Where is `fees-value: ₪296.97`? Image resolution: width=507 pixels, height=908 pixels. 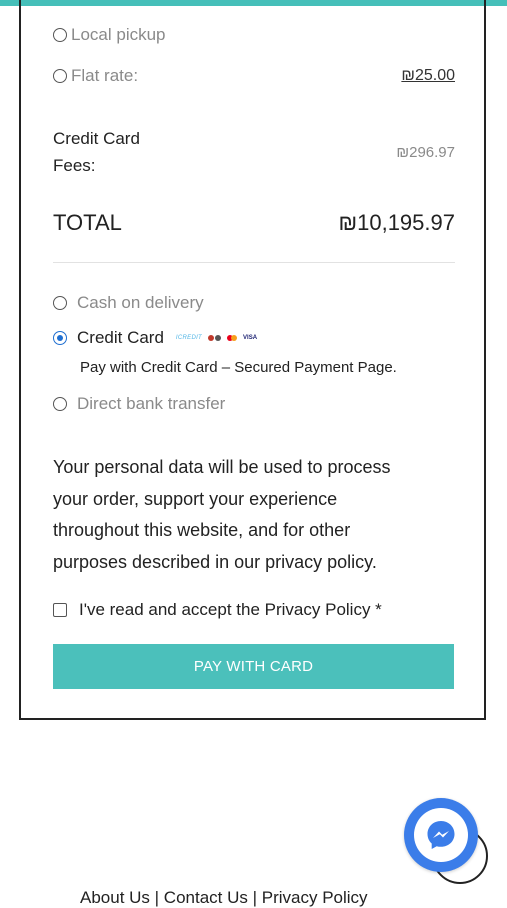
fees-value: ₪296.97 is located at coordinates (425, 152).